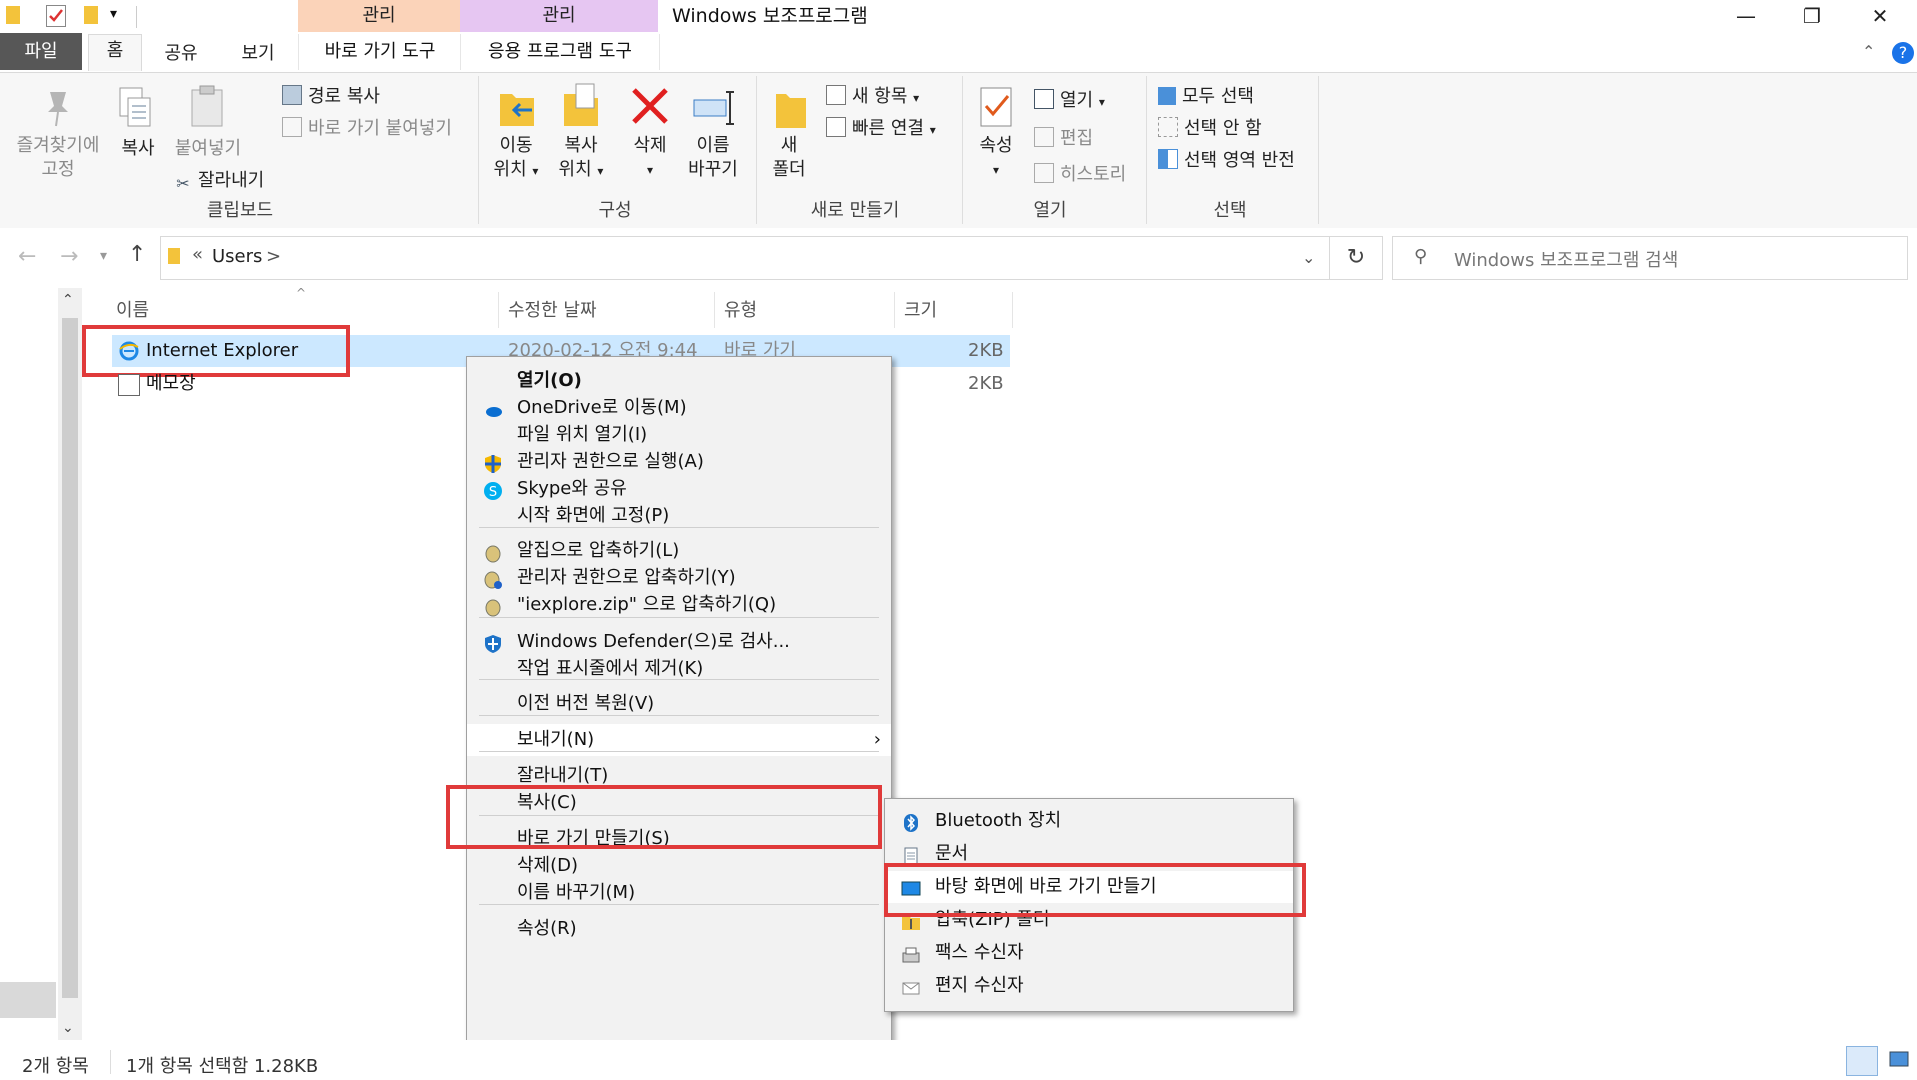 The image size is (1917, 1080). What do you see at coordinates (713, 158) in the screenshot?
I see `rename-button: 이름 바꾸기` at bounding box center [713, 158].